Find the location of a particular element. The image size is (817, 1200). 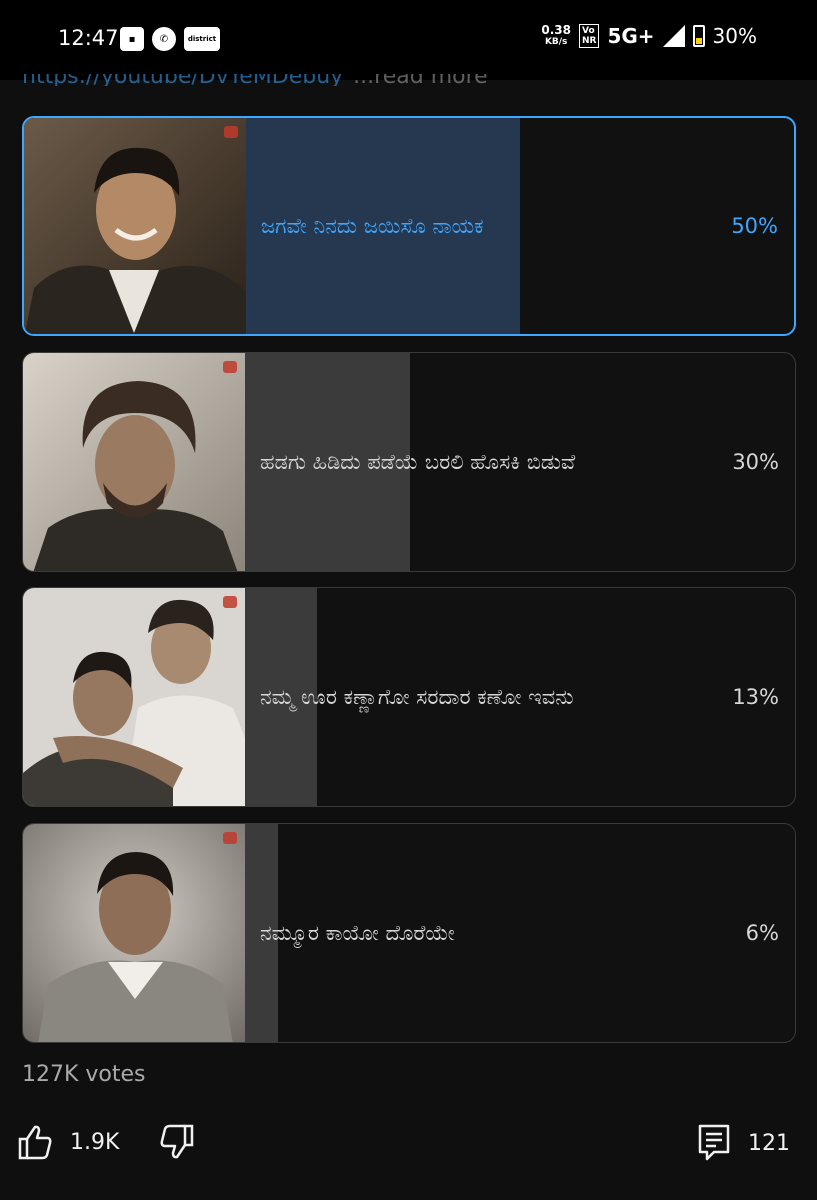

district-label: district is located at coordinates (202, 39).